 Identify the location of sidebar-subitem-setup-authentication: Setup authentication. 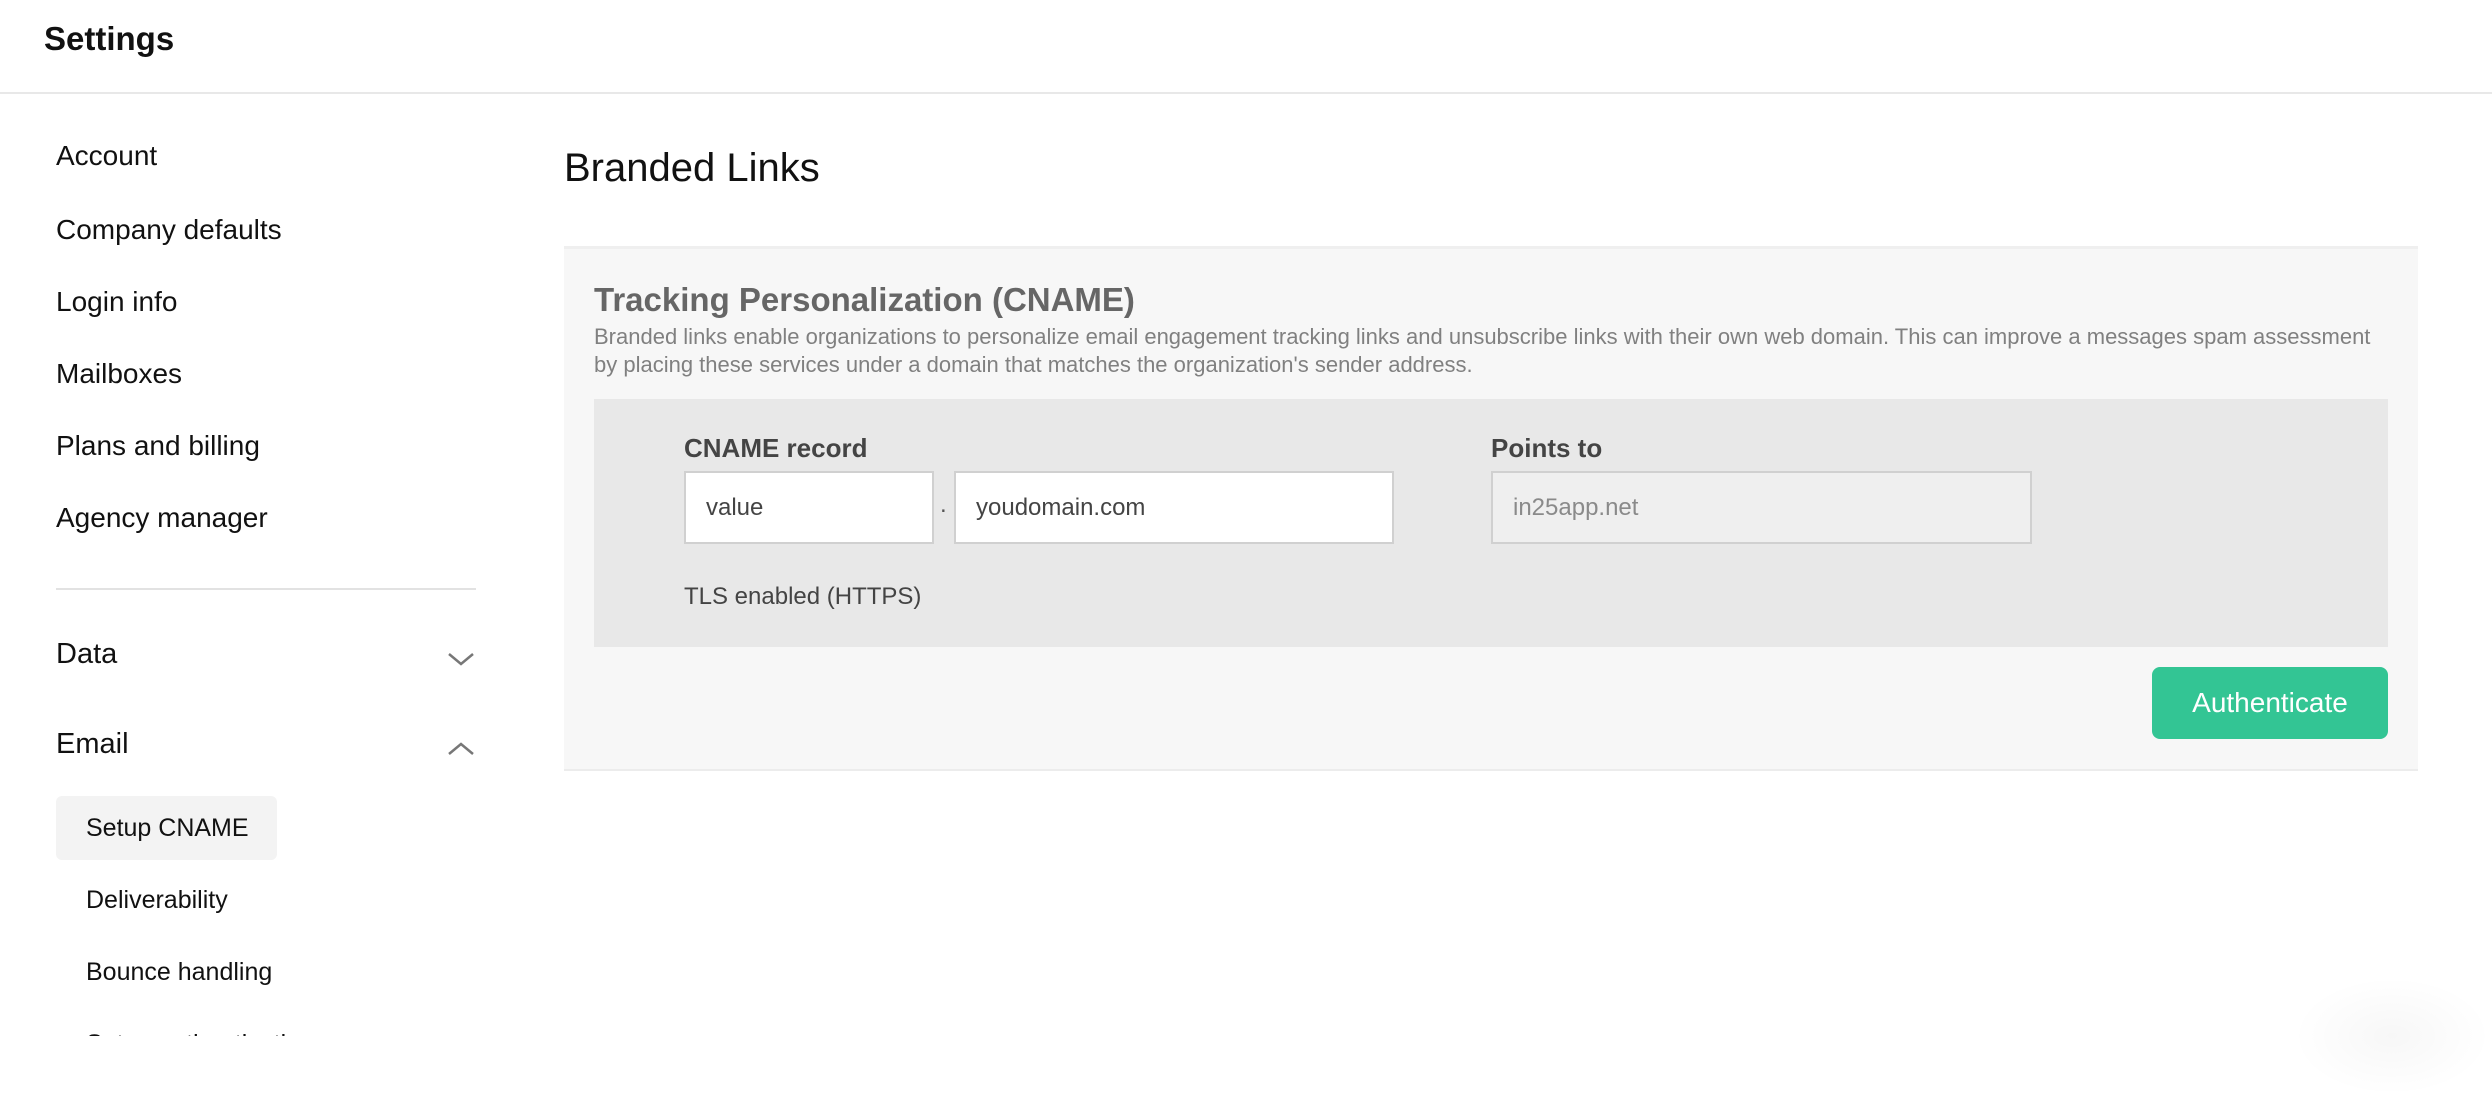
(200, 1024).